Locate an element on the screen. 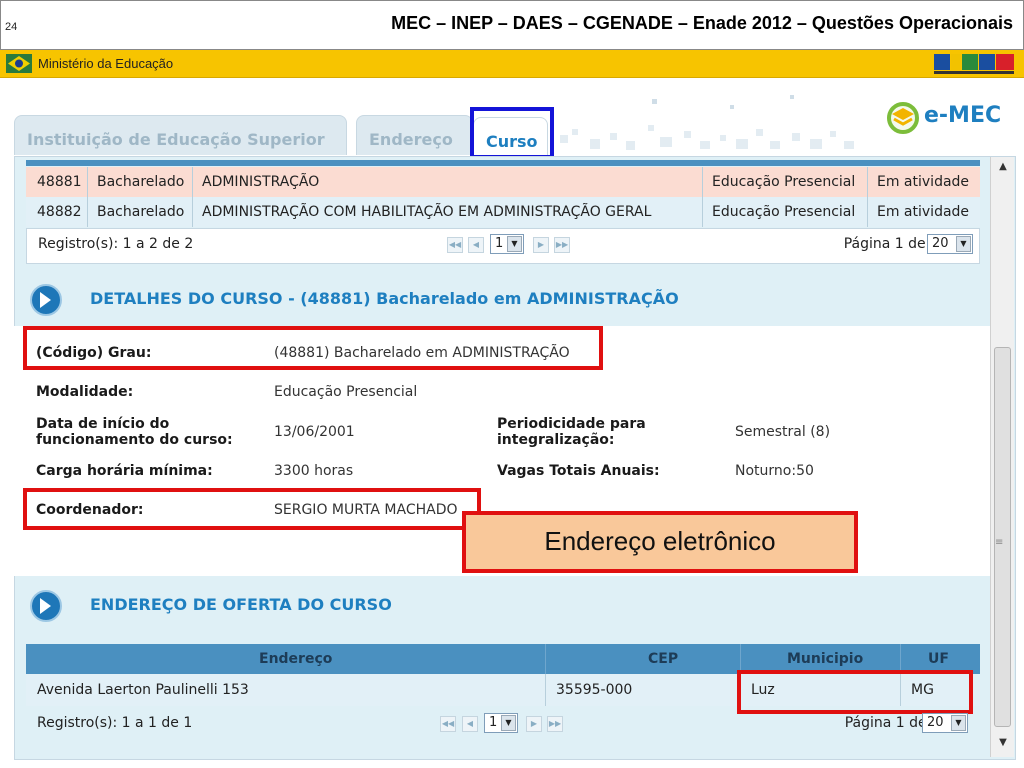 The image size is (1024, 768). codigo-grau-highlight is located at coordinates (313, 348).